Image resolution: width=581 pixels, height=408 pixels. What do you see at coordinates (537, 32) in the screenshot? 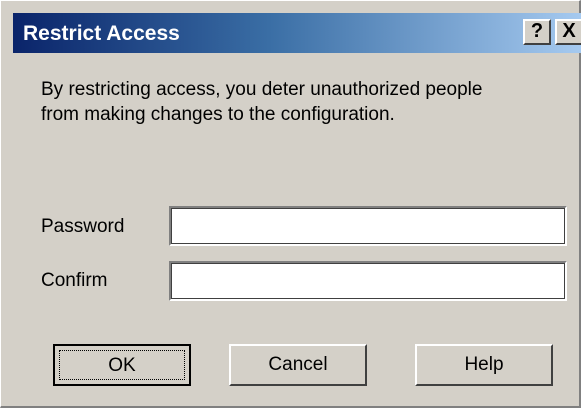
I see `question-mark-icon: ?` at bounding box center [537, 32].